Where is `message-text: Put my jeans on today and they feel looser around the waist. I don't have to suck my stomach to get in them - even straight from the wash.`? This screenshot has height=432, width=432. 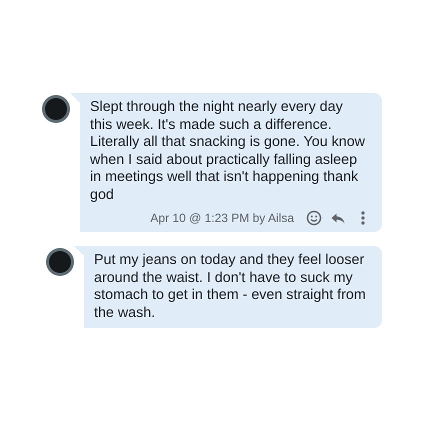 message-text: Put my jeans on today and they feel looser around the waist. I don't have to suck my stomach to get in them - even straight from the wash. is located at coordinates (230, 287).